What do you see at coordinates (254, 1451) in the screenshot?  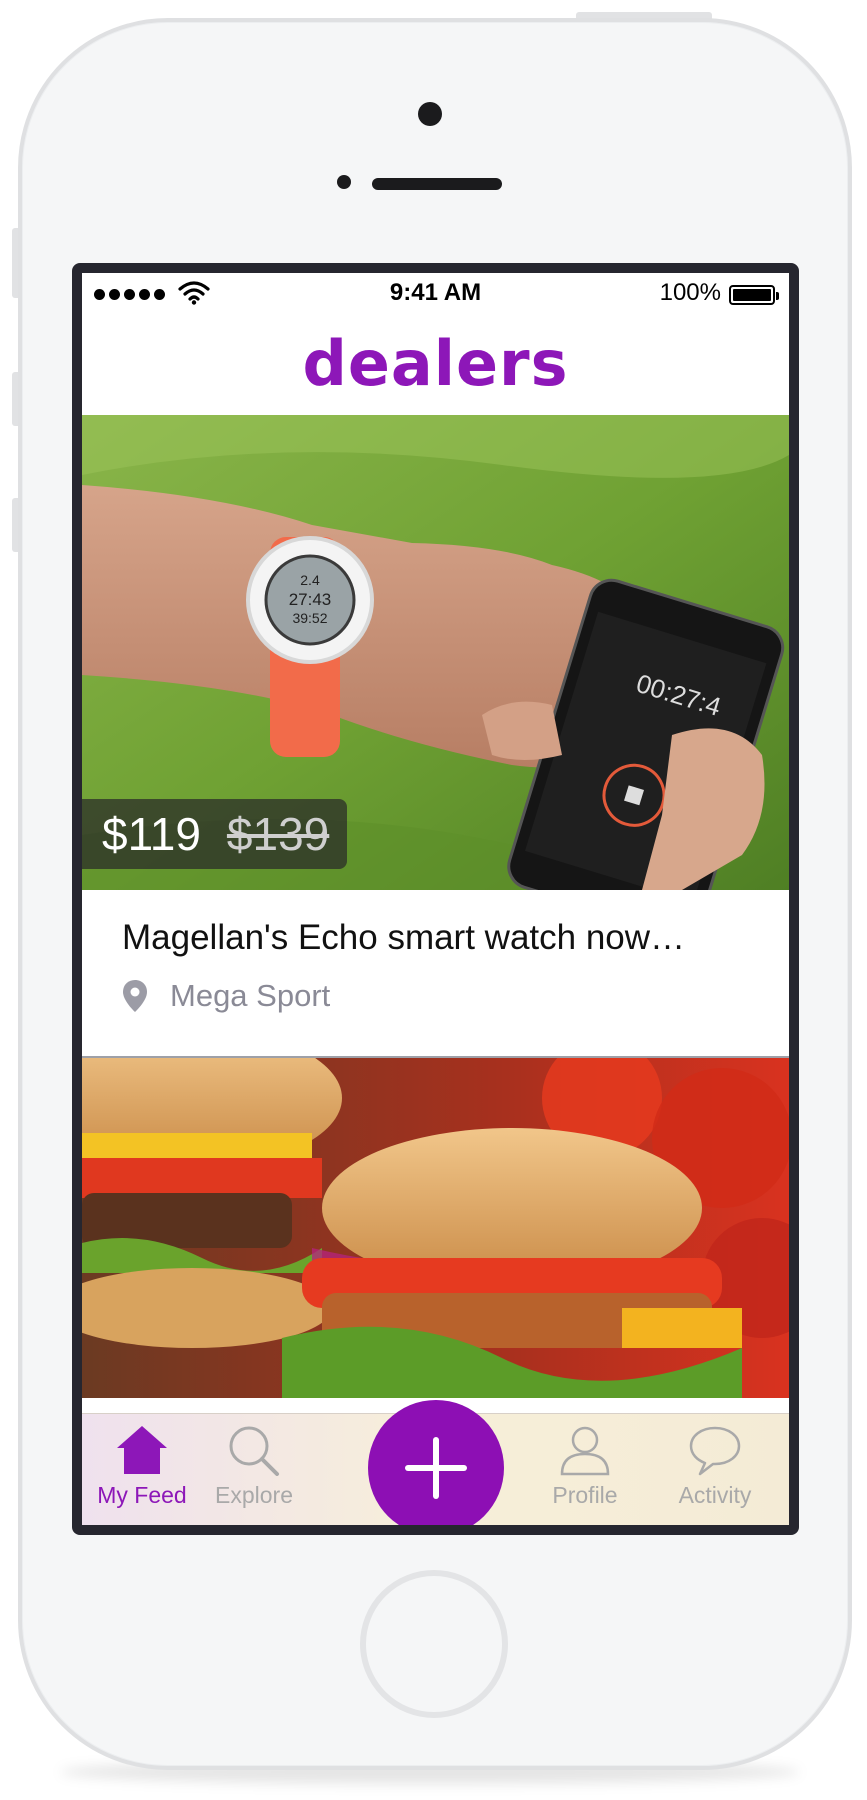 I see `search-icon` at bounding box center [254, 1451].